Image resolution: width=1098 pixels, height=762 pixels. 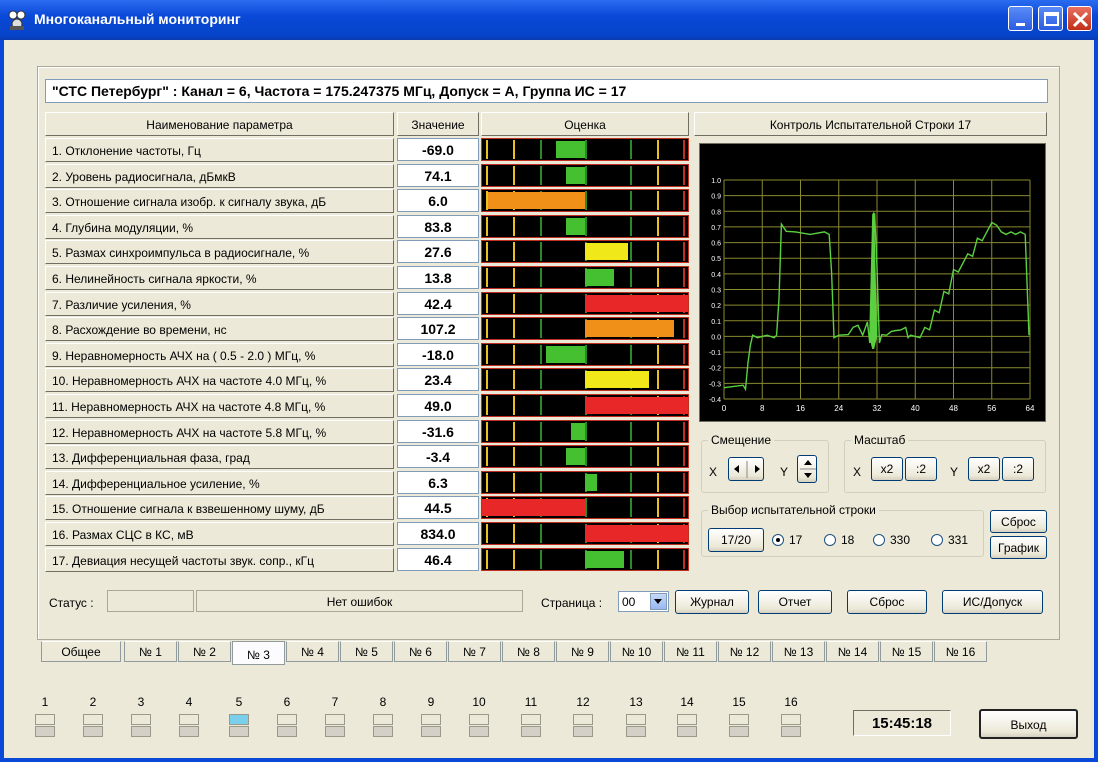 What do you see at coordinates (582, 651) in the screenshot?
I see `tab-channel-9: № 9` at bounding box center [582, 651].